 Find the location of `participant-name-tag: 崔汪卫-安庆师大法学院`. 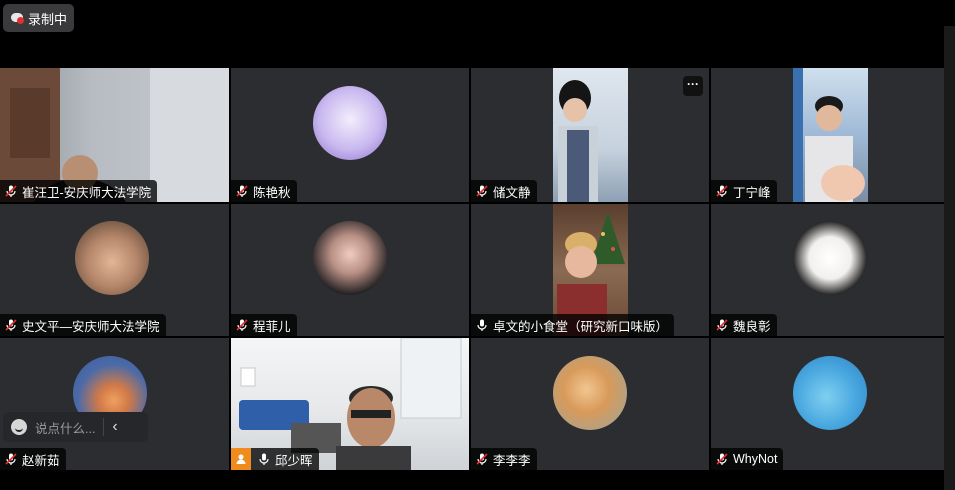

participant-name-tag: 崔汪卫-安庆师大法学院 is located at coordinates (79, 191).